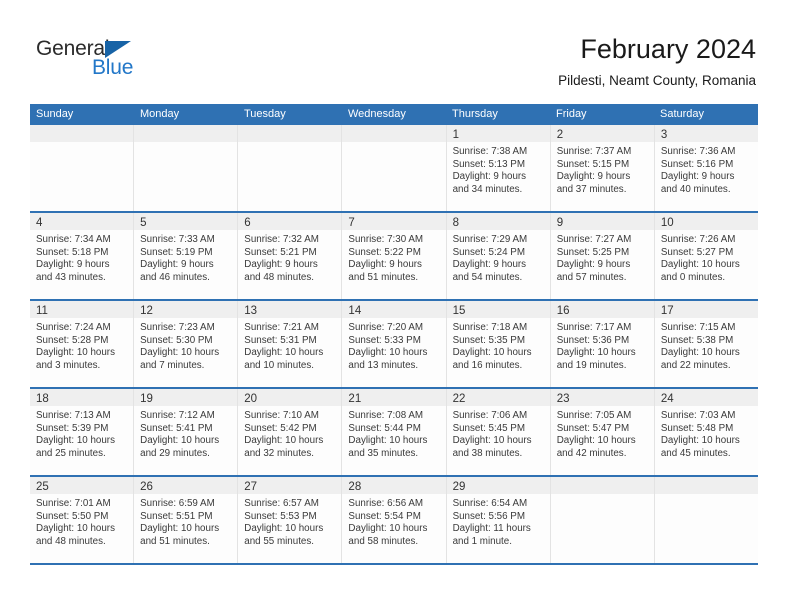 Image resolution: width=792 pixels, height=612 pixels. Describe the element at coordinates (593, 177) in the screenshot. I see `daylight-text-line1: Daylight: 9 hours` at that location.